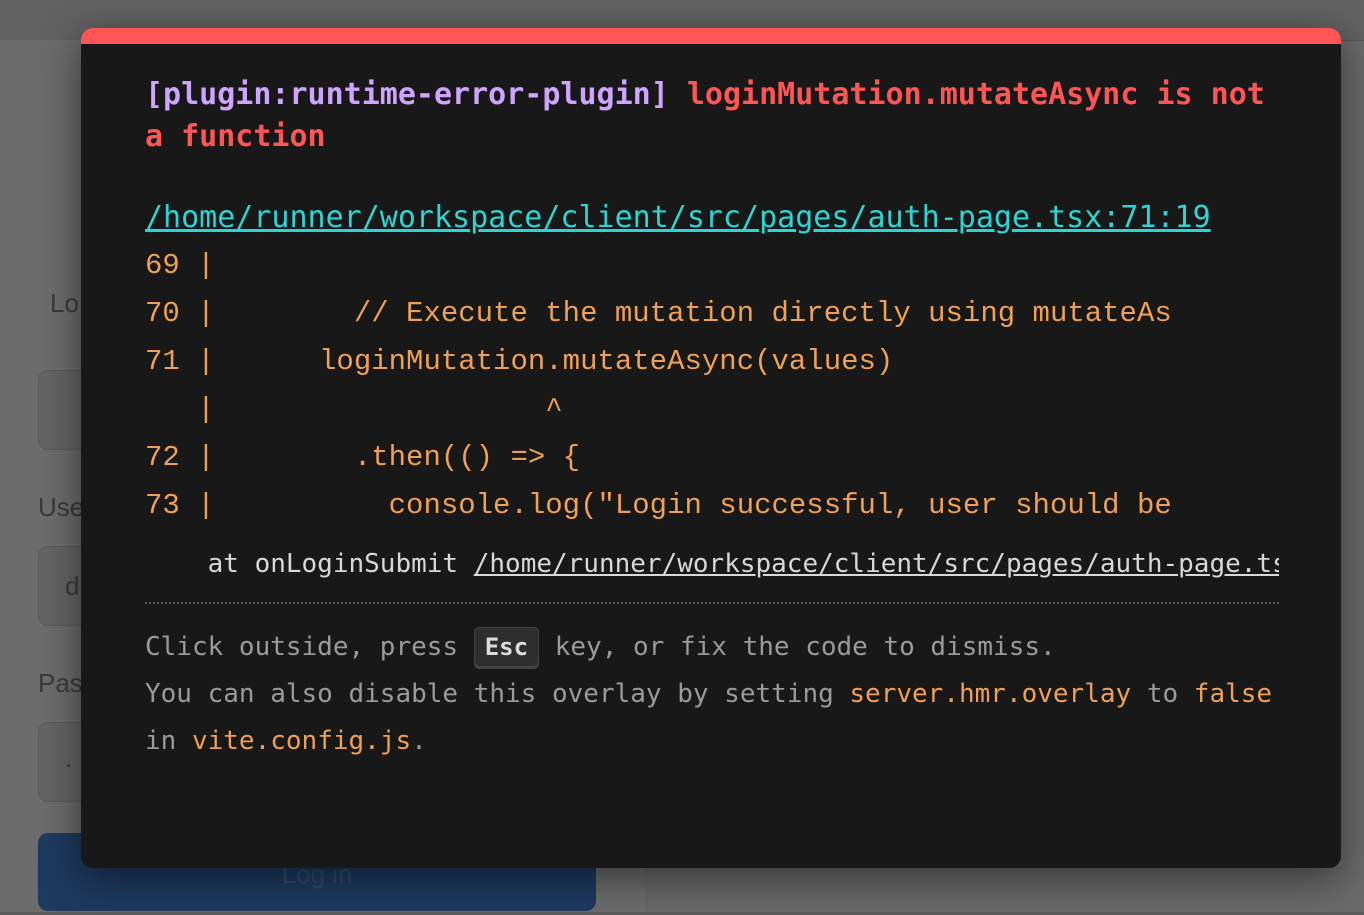 The image size is (1364, 915). Describe the element at coordinates (712, 603) in the screenshot. I see `divider` at that location.